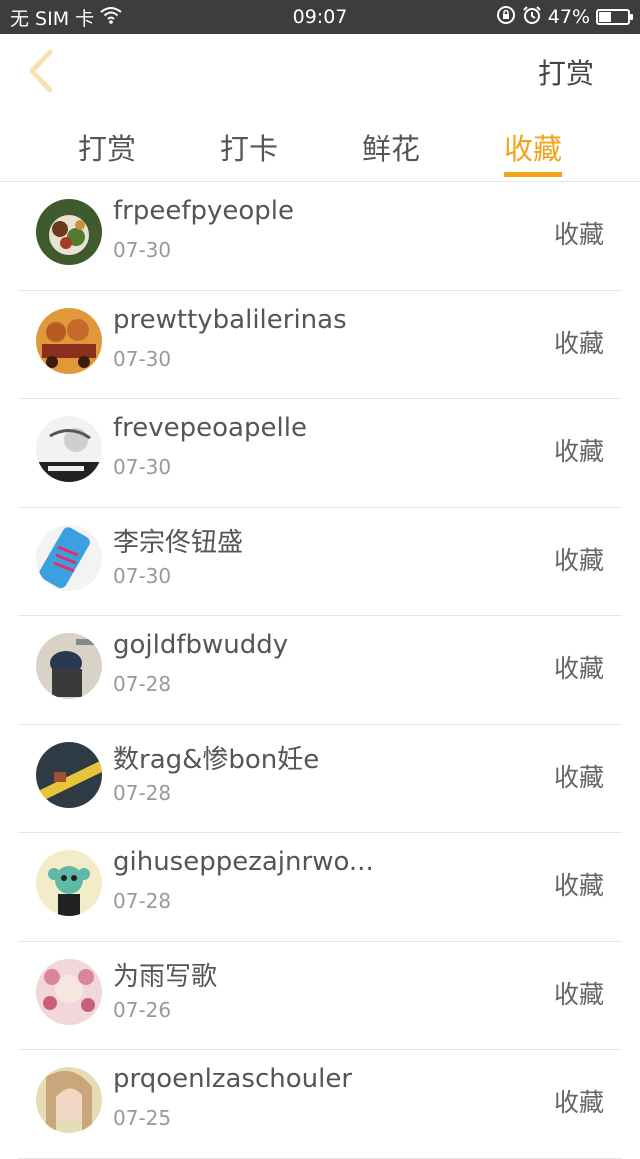 The width and height of the screenshot is (640, 1159). I want to click on carrier-label: 无 SIM 卡, so click(52, 18).